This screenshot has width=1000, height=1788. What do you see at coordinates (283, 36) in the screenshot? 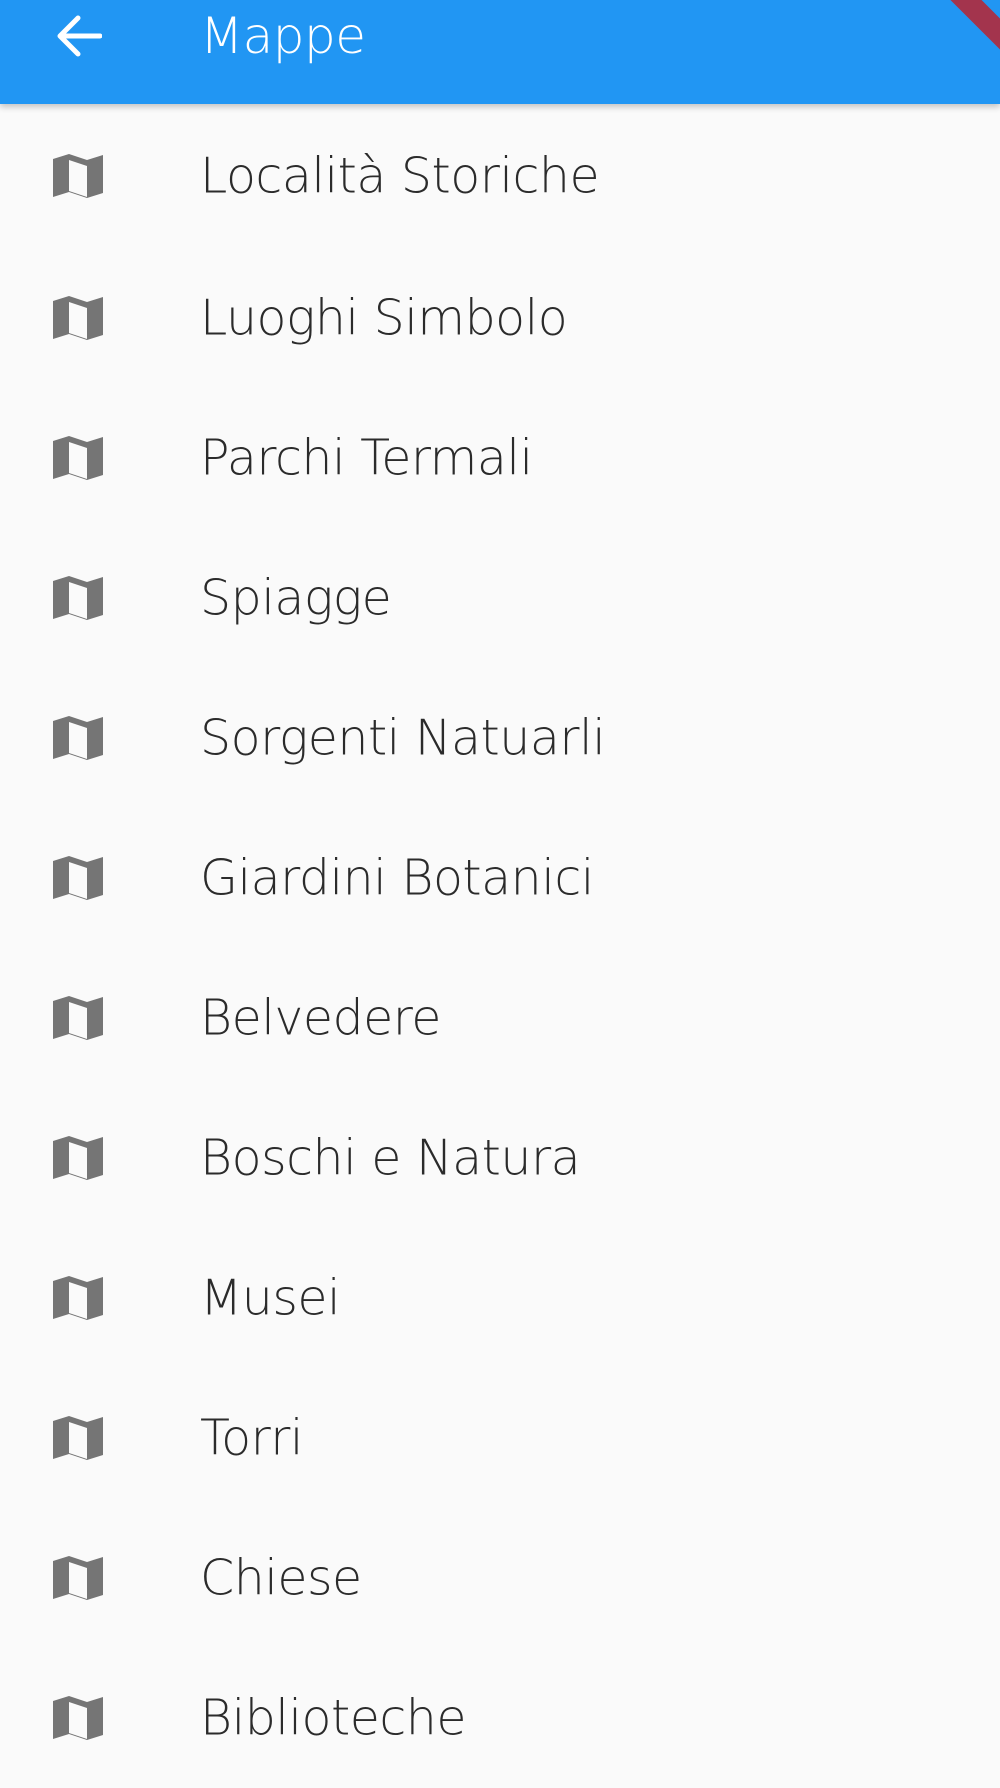
I see `page-title: Mappe` at bounding box center [283, 36].